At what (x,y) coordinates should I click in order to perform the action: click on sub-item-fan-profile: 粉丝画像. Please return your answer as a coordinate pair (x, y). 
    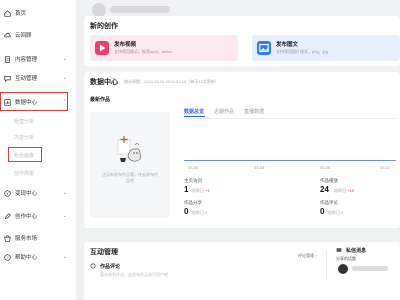
    Looking at the image, I should click on (24, 155).